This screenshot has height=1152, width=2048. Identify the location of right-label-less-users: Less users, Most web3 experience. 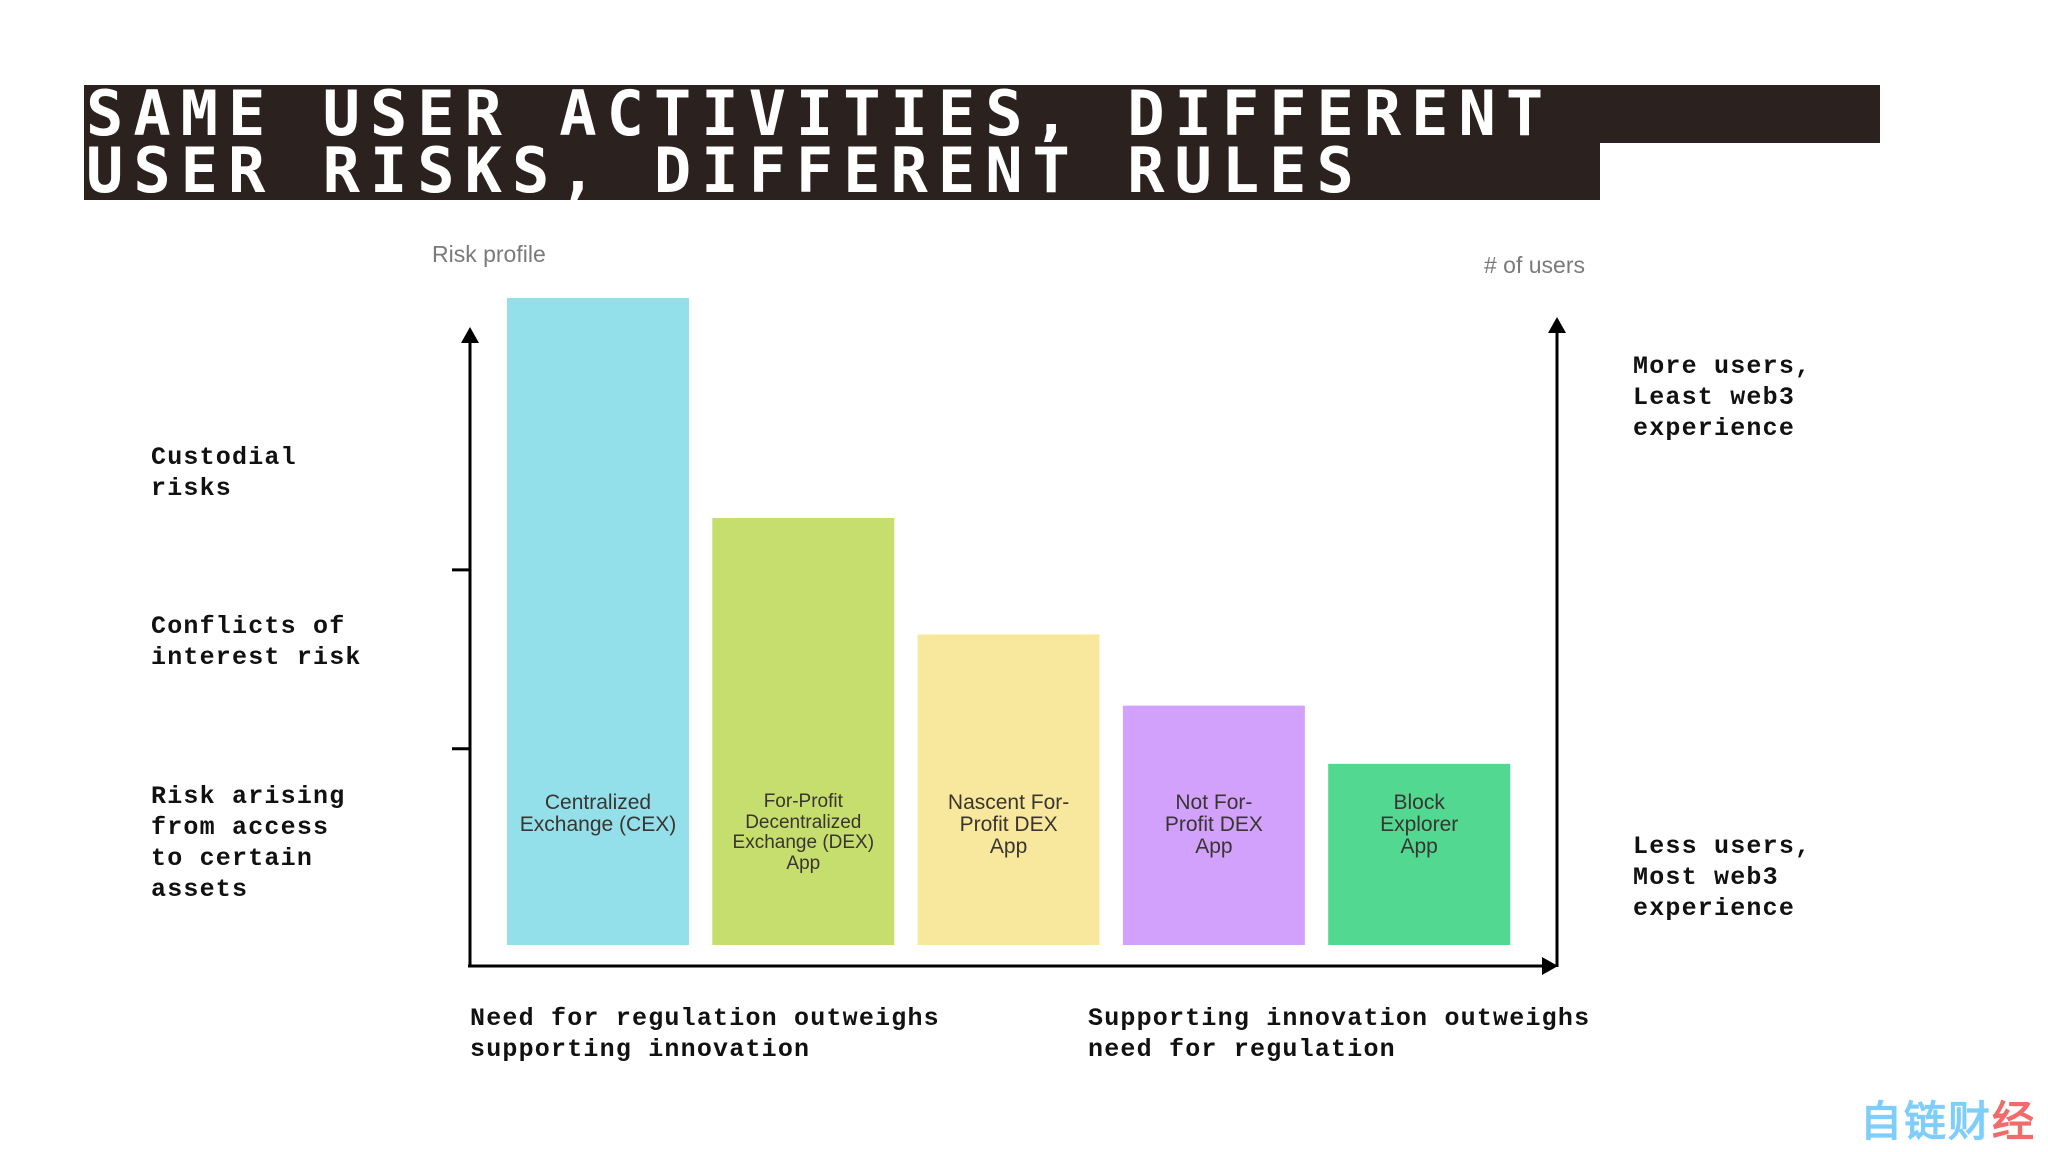
(1722, 877).